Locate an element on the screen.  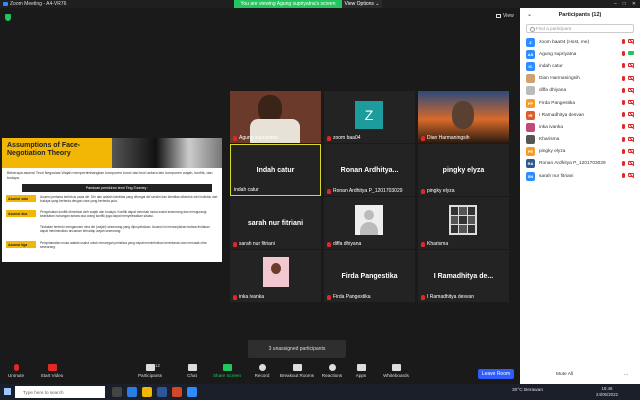
video-tile-firda: Firda Pangestika Firda Pangestika is located at coordinates (369, 276).